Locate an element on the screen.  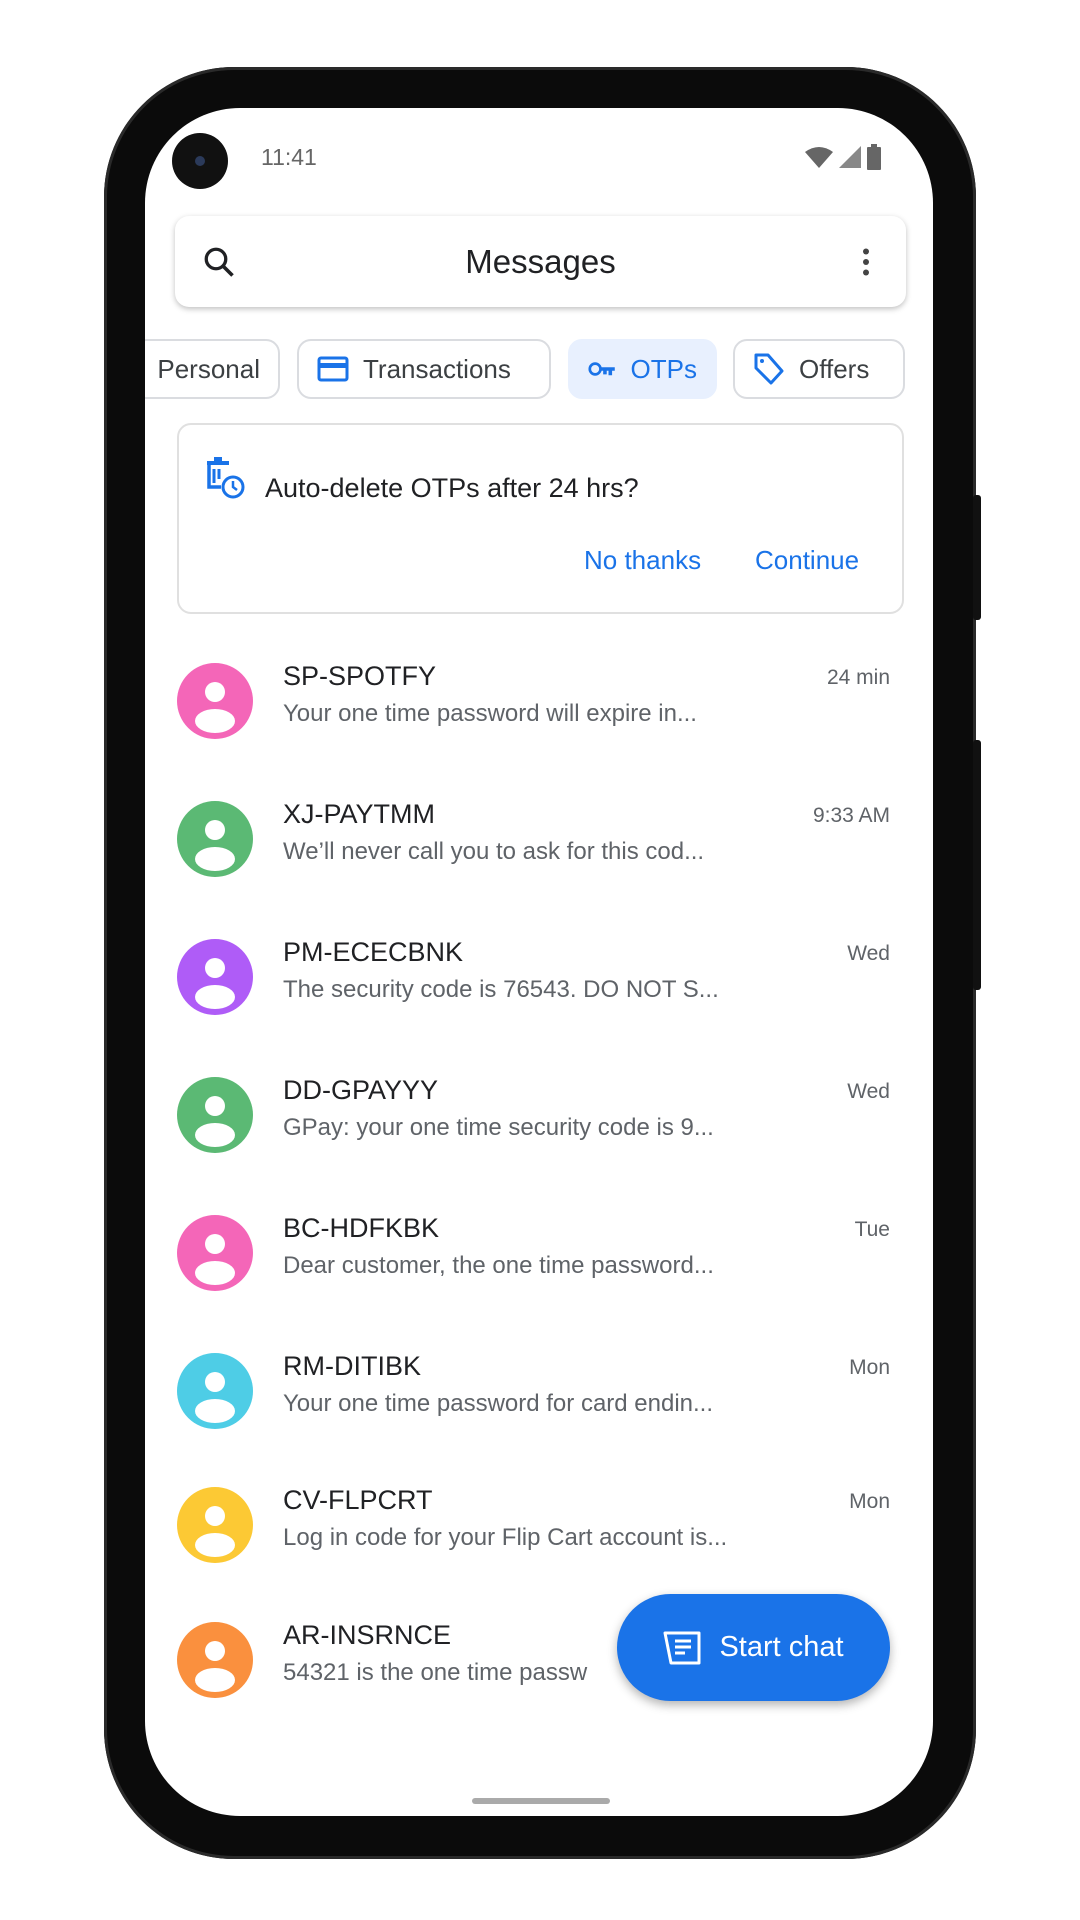
more-vert-icon is located at coordinates (866, 262).